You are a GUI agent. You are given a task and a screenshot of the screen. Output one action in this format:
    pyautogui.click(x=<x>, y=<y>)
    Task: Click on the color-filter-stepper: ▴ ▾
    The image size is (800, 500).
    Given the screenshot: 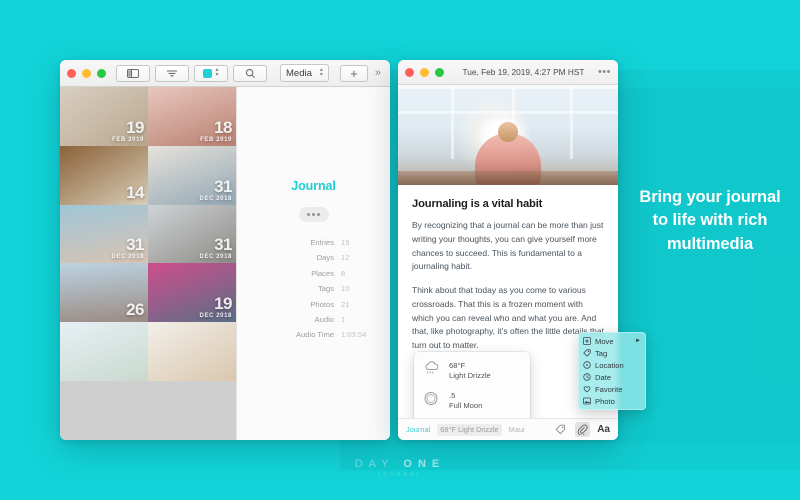 What is the action you would take?
    pyautogui.click(x=211, y=73)
    